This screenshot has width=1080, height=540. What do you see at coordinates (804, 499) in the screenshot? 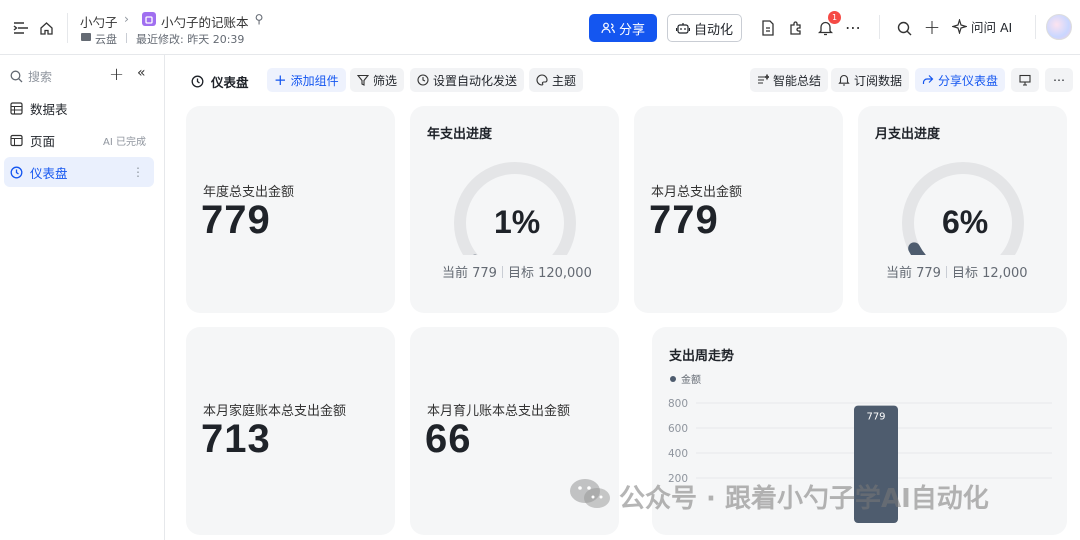
I see `watermark-text: 公众号 · 跟着小勺子学AI自动化` at bounding box center [804, 499].